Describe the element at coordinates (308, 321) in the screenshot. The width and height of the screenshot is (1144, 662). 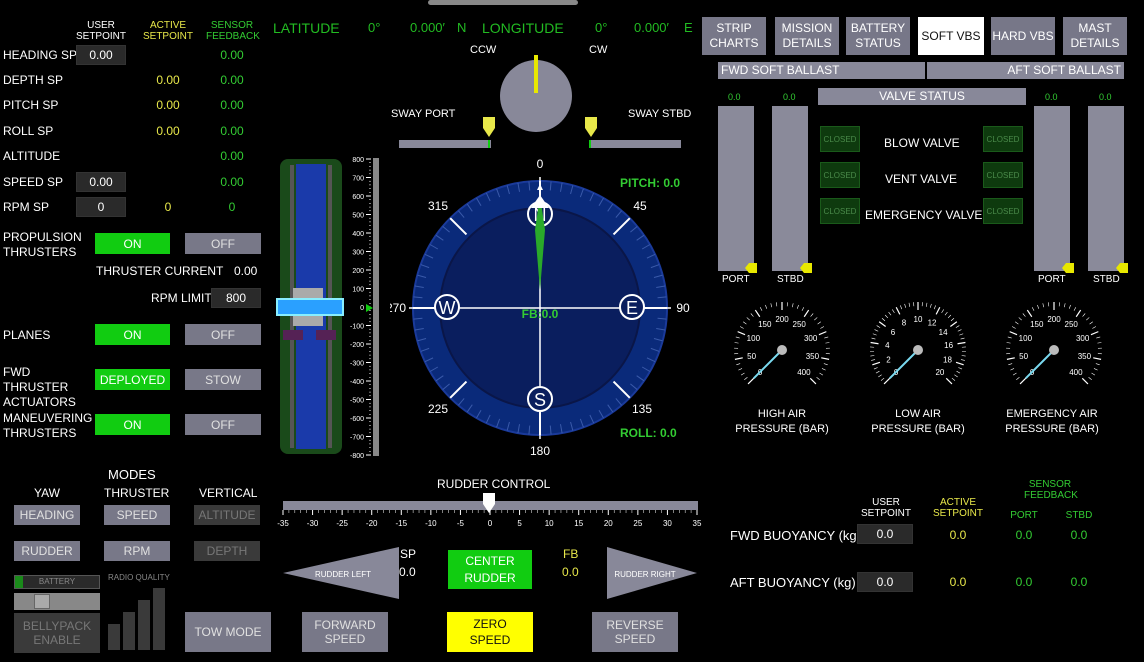
I see `depth-handle-bottom` at that location.